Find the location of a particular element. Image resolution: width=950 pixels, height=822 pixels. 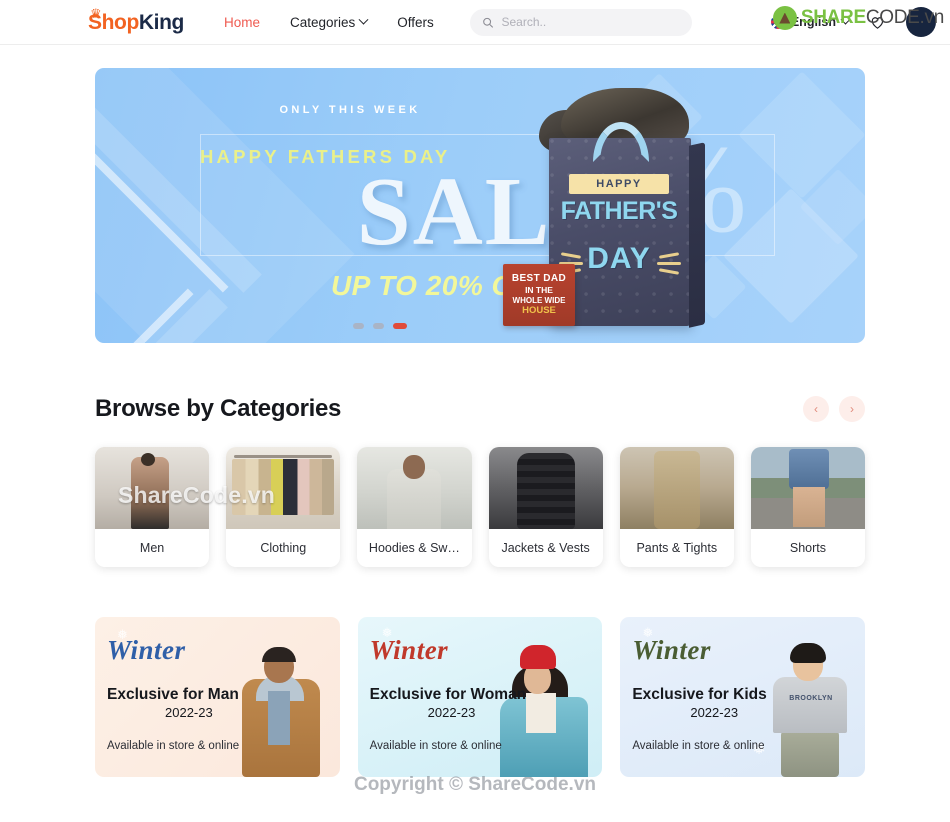

nav-item-offers: Offers is located at coordinates (415, 22).